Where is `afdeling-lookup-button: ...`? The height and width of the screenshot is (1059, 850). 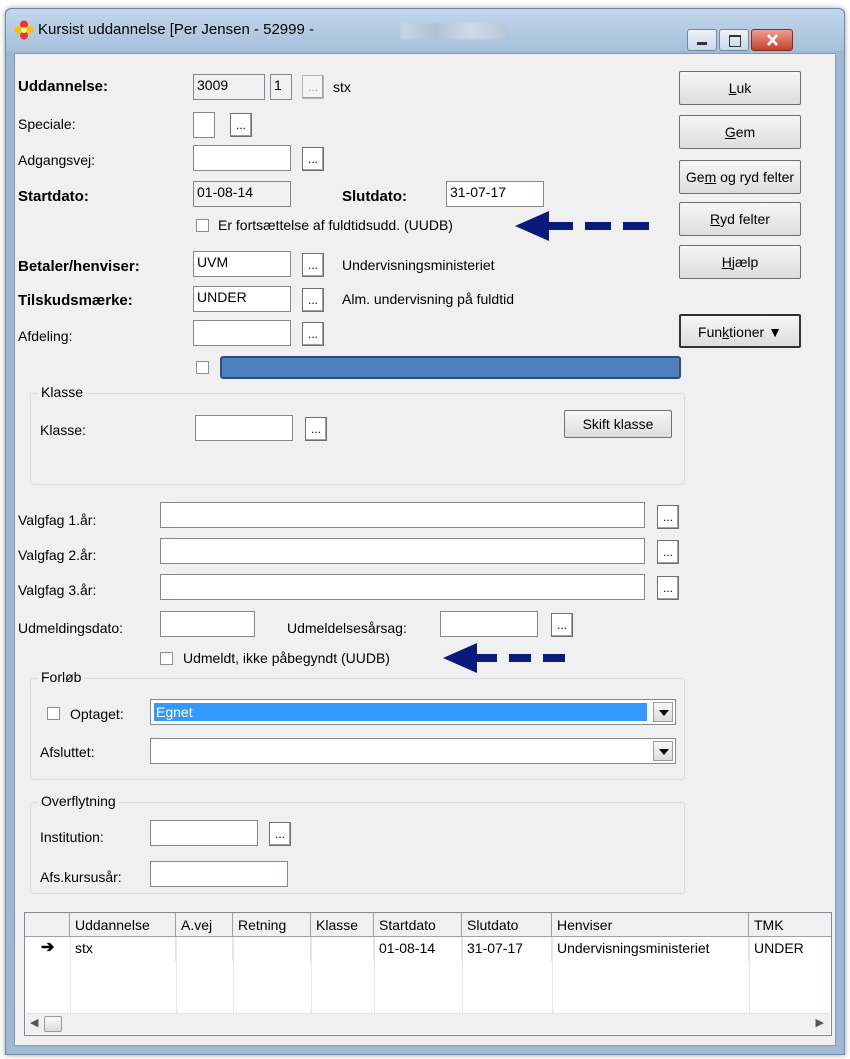 afdeling-lookup-button: ... is located at coordinates (313, 334).